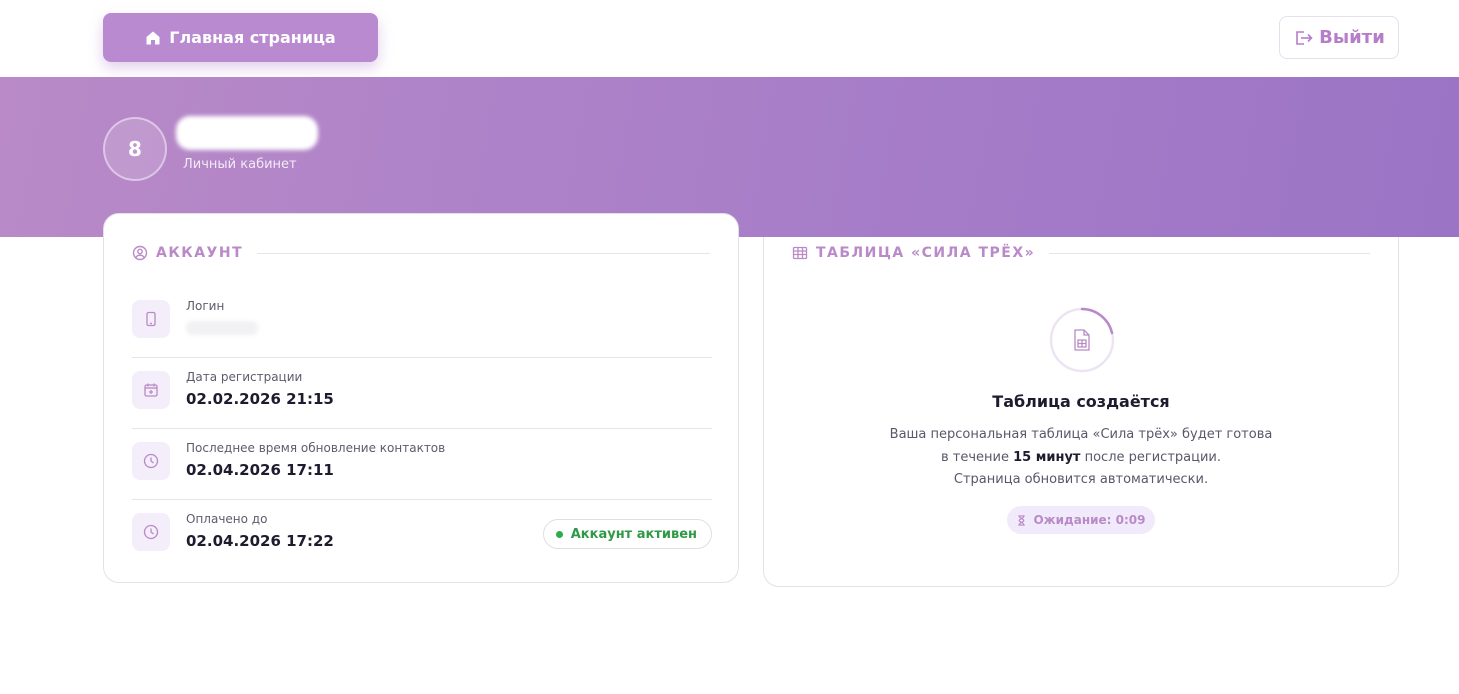 This screenshot has width=1459, height=694. Describe the element at coordinates (227, 519) in the screenshot. I see `paid-until-label: Оплачено до` at that location.